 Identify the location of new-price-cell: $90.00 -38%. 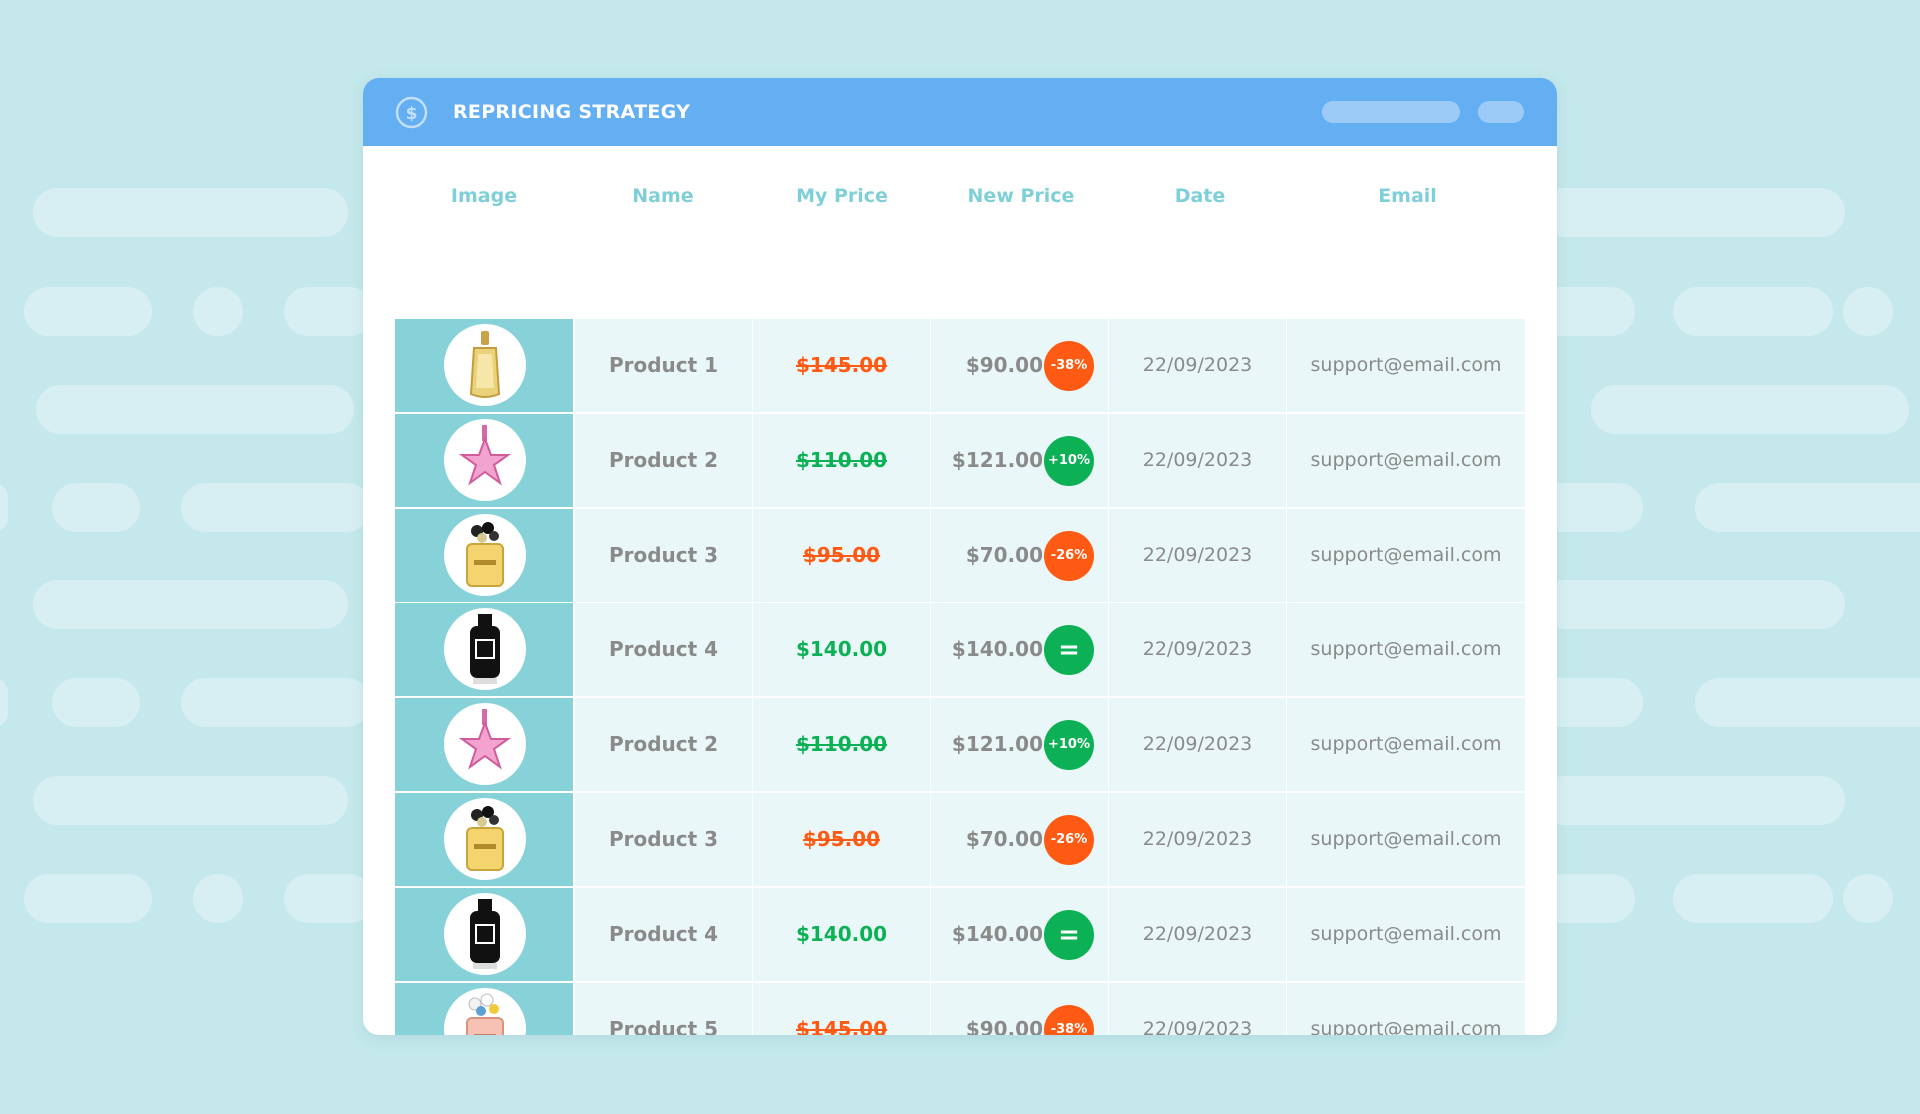
(1019, 365).